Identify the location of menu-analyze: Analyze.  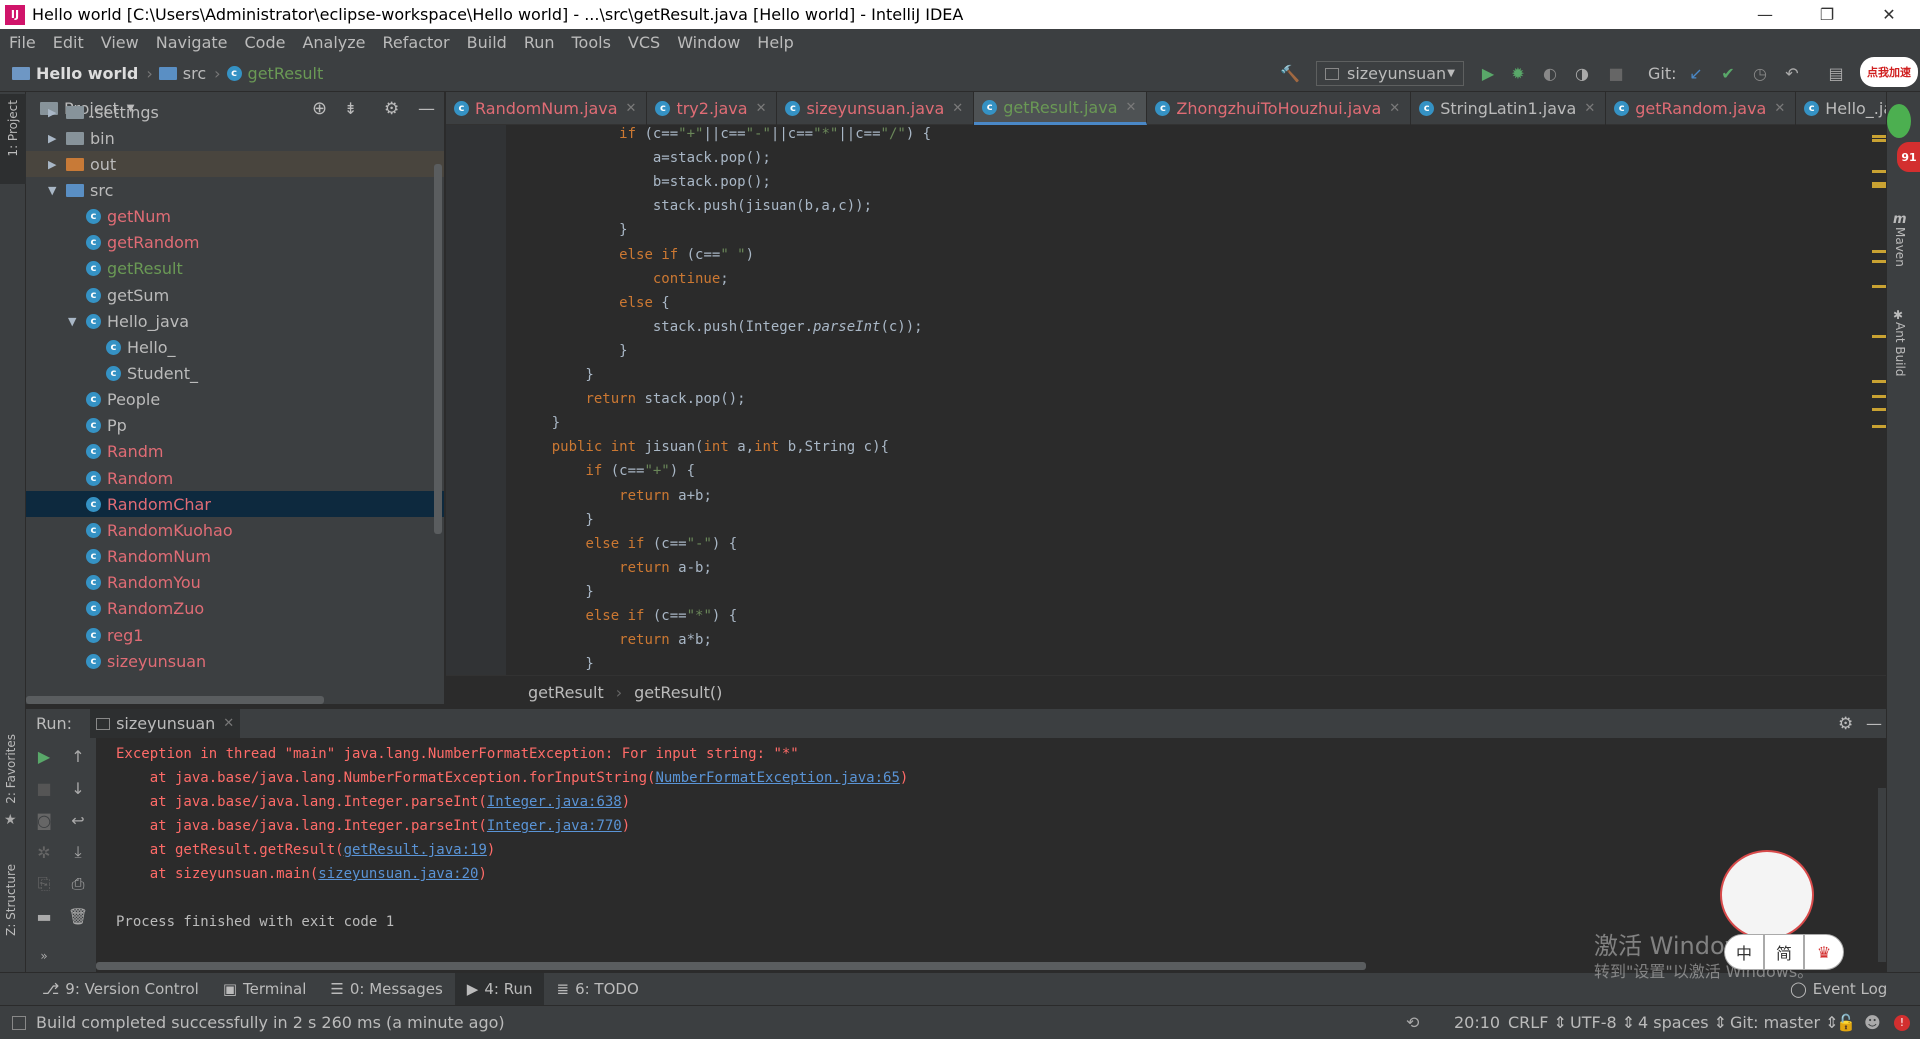
(333, 42).